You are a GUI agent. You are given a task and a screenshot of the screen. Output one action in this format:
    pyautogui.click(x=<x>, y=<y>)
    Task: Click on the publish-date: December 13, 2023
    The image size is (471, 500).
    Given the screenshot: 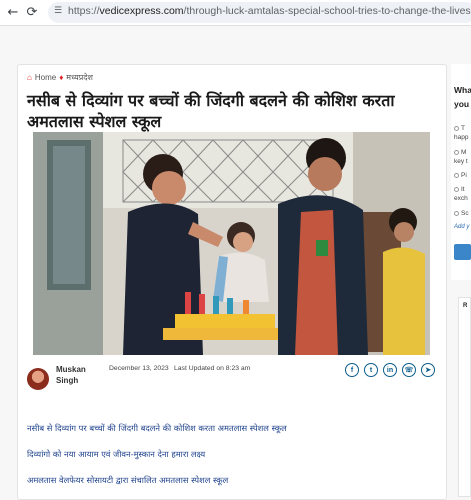 What is the action you would take?
    pyautogui.click(x=139, y=368)
    